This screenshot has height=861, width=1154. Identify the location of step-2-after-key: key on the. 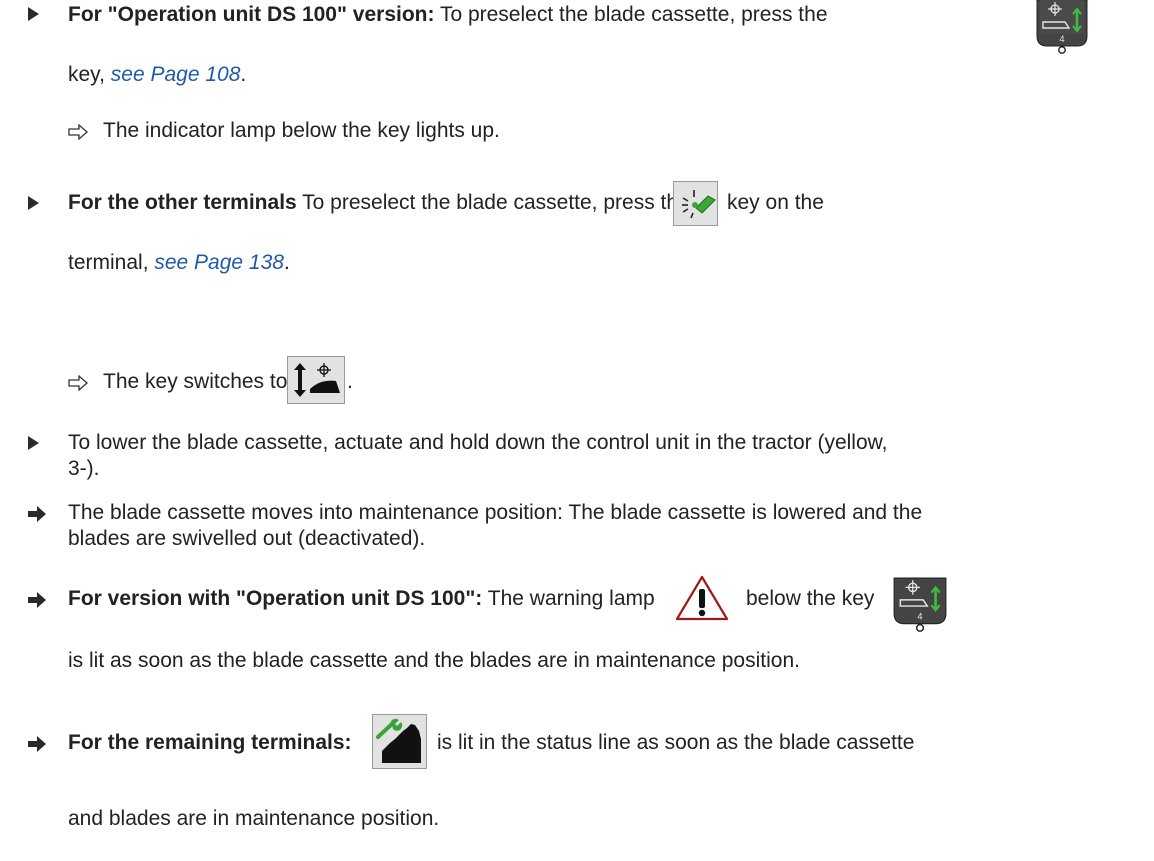
(775, 202).